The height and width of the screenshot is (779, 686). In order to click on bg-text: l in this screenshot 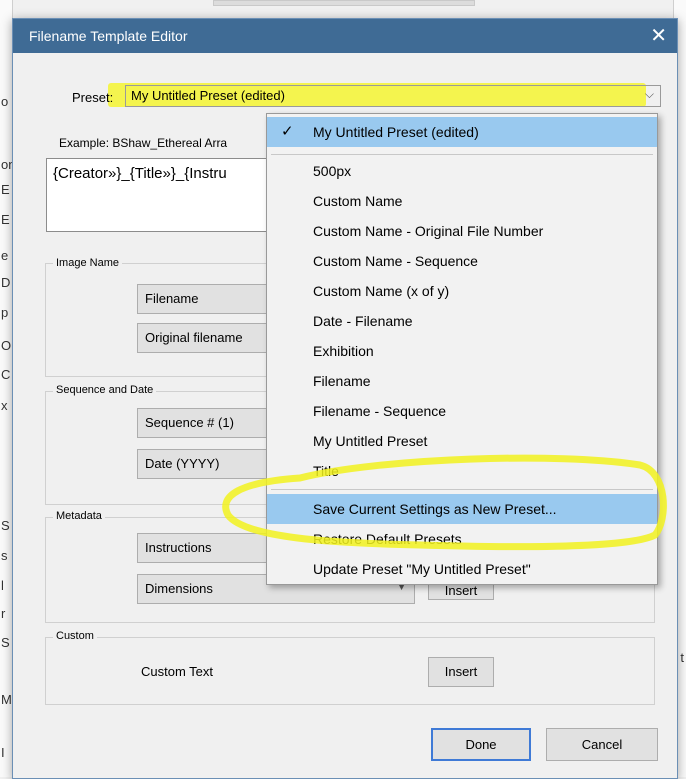, I will do `click(2, 585)`.